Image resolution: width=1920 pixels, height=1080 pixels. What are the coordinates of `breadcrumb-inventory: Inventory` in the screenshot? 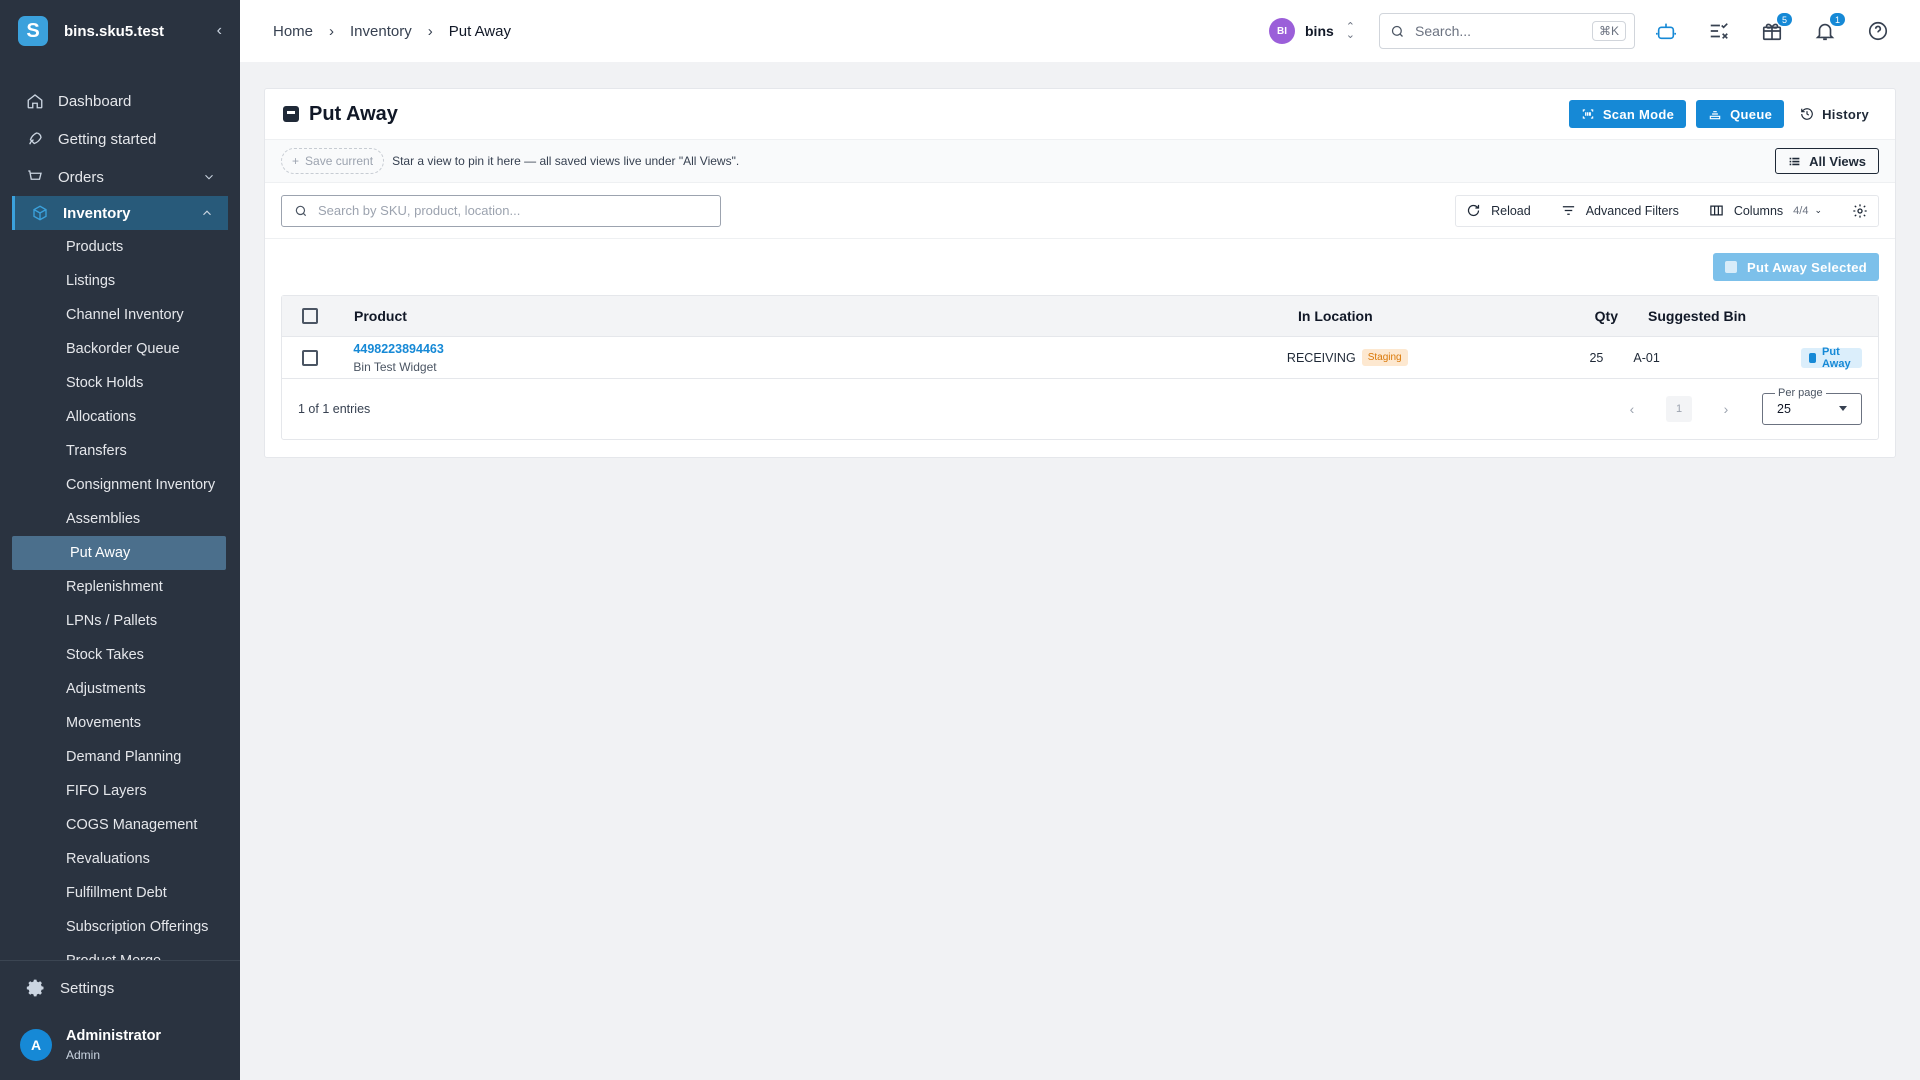 It's located at (381, 31).